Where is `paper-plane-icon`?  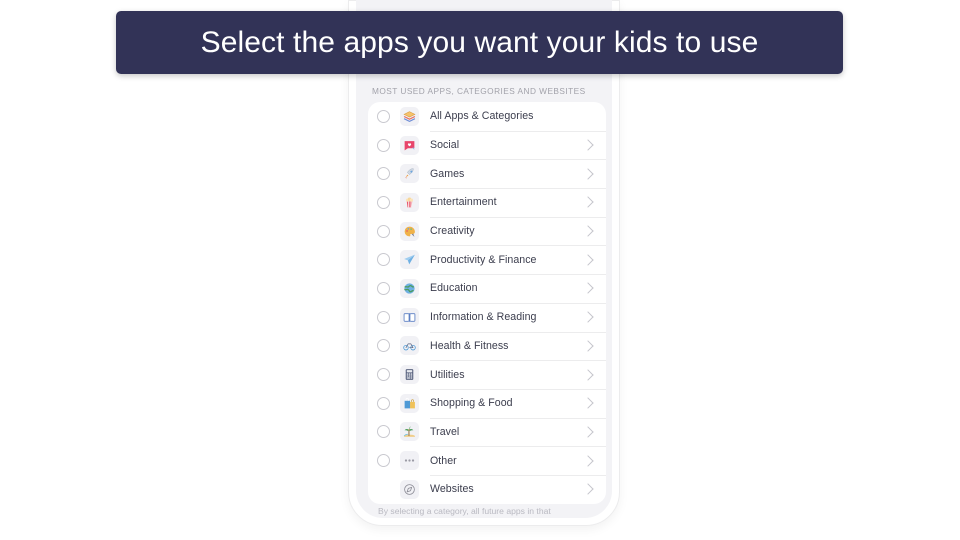
paper-plane-icon is located at coordinates (409, 260).